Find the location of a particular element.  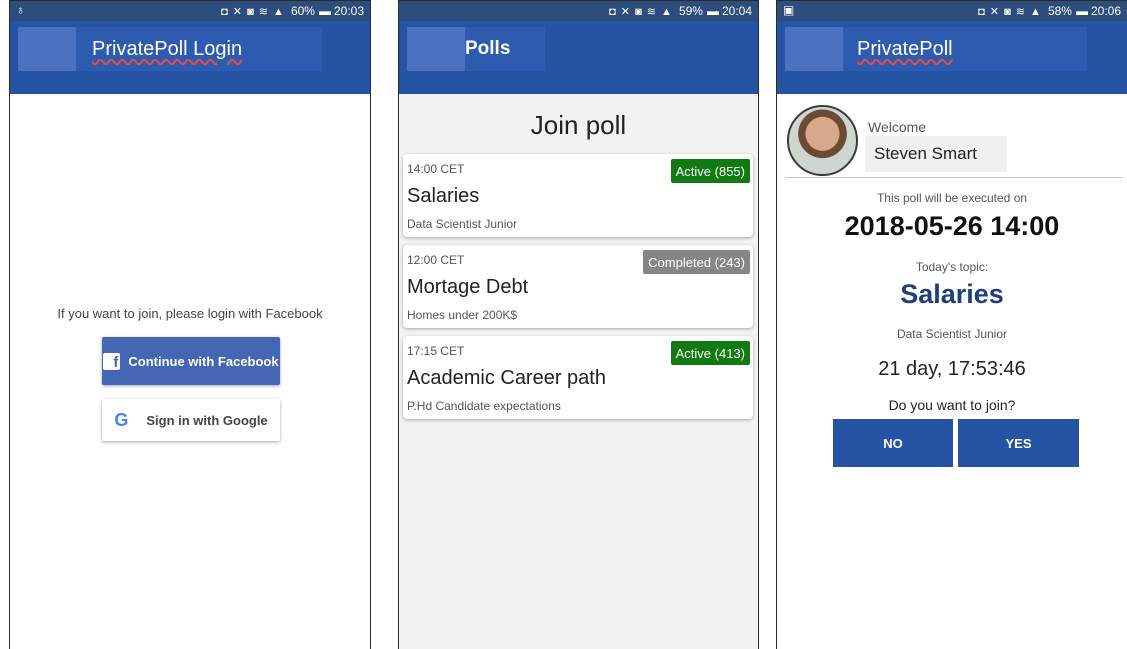

welcome-label: Welcome is located at coordinates (897, 127).